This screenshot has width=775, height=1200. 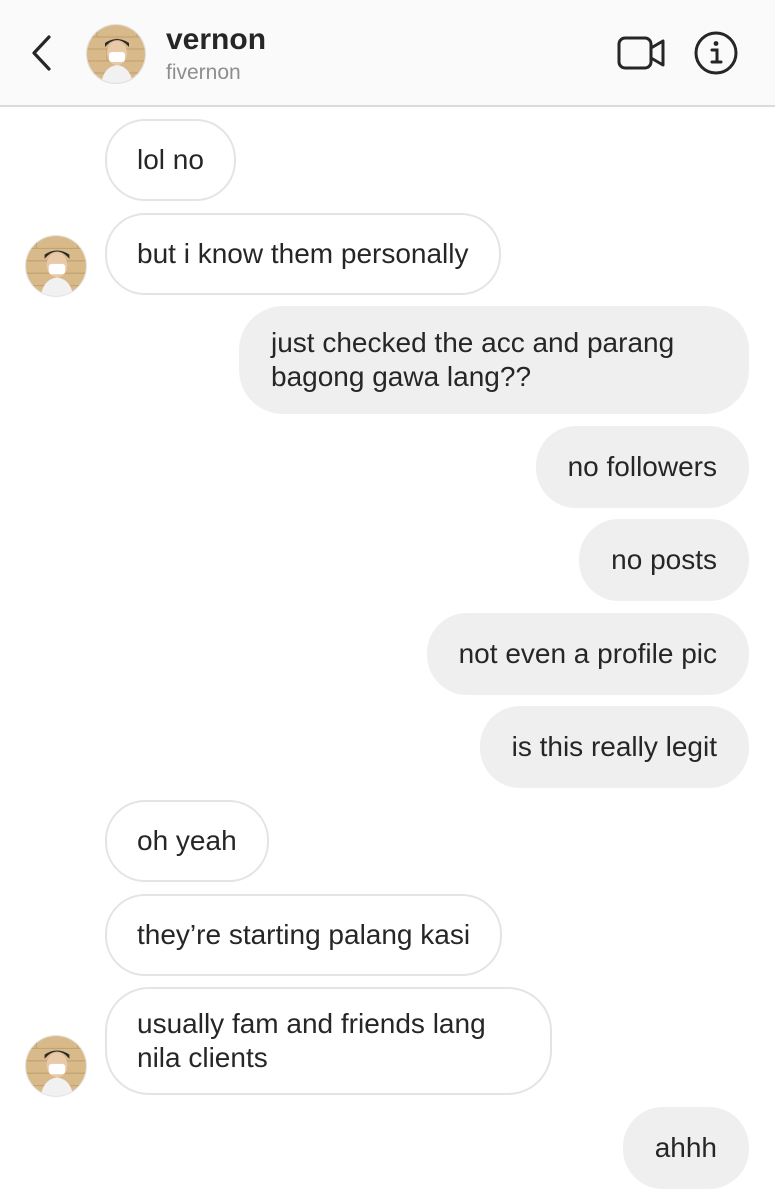 I want to click on message-text: not even a profile pic, so click(x=587, y=653).